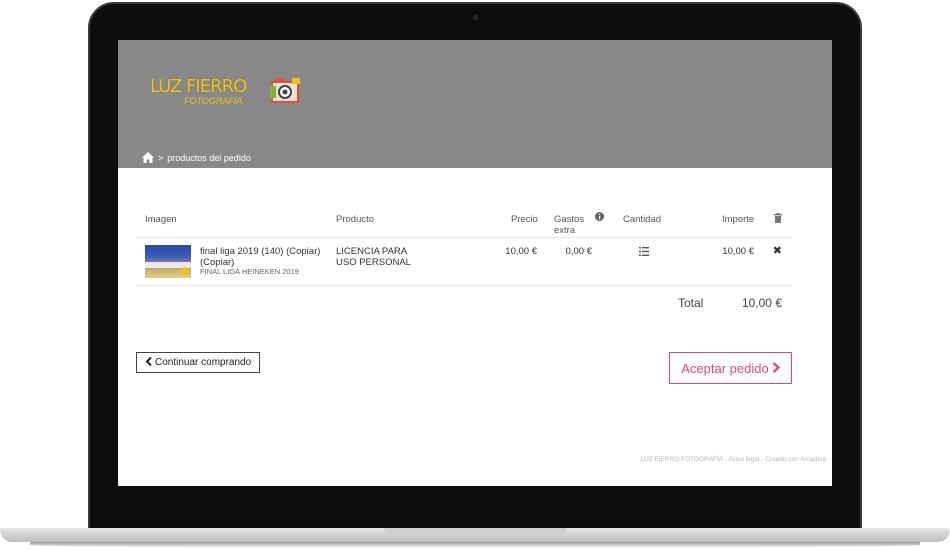 This screenshot has width=950, height=551. I want to click on webcam, so click(475, 17).